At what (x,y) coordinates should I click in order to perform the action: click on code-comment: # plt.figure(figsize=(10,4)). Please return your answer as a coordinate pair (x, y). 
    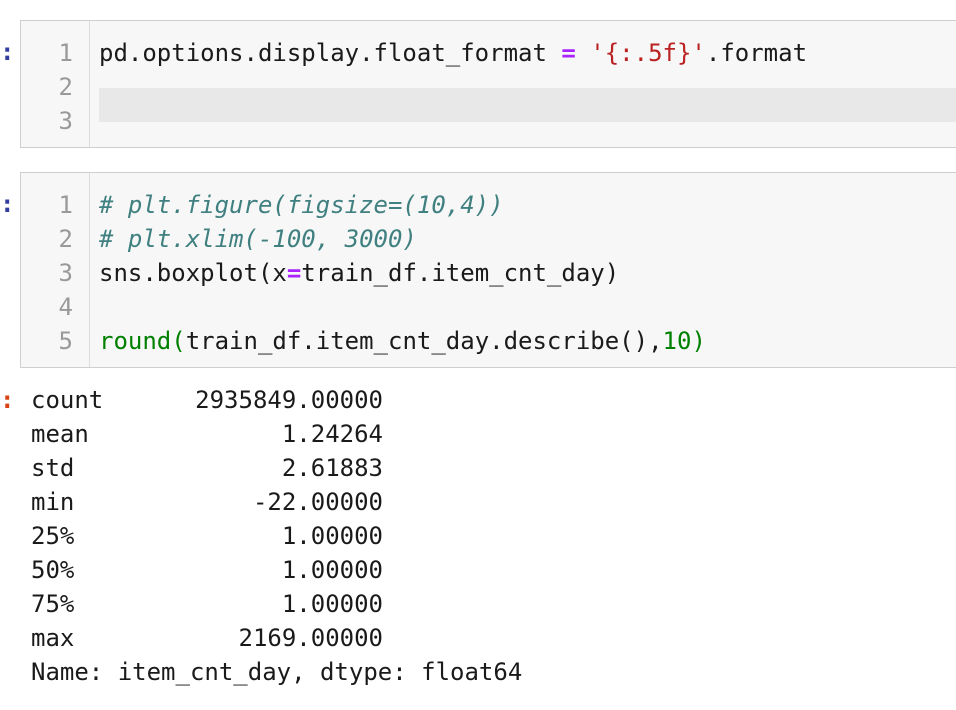
    Looking at the image, I should click on (301, 205).